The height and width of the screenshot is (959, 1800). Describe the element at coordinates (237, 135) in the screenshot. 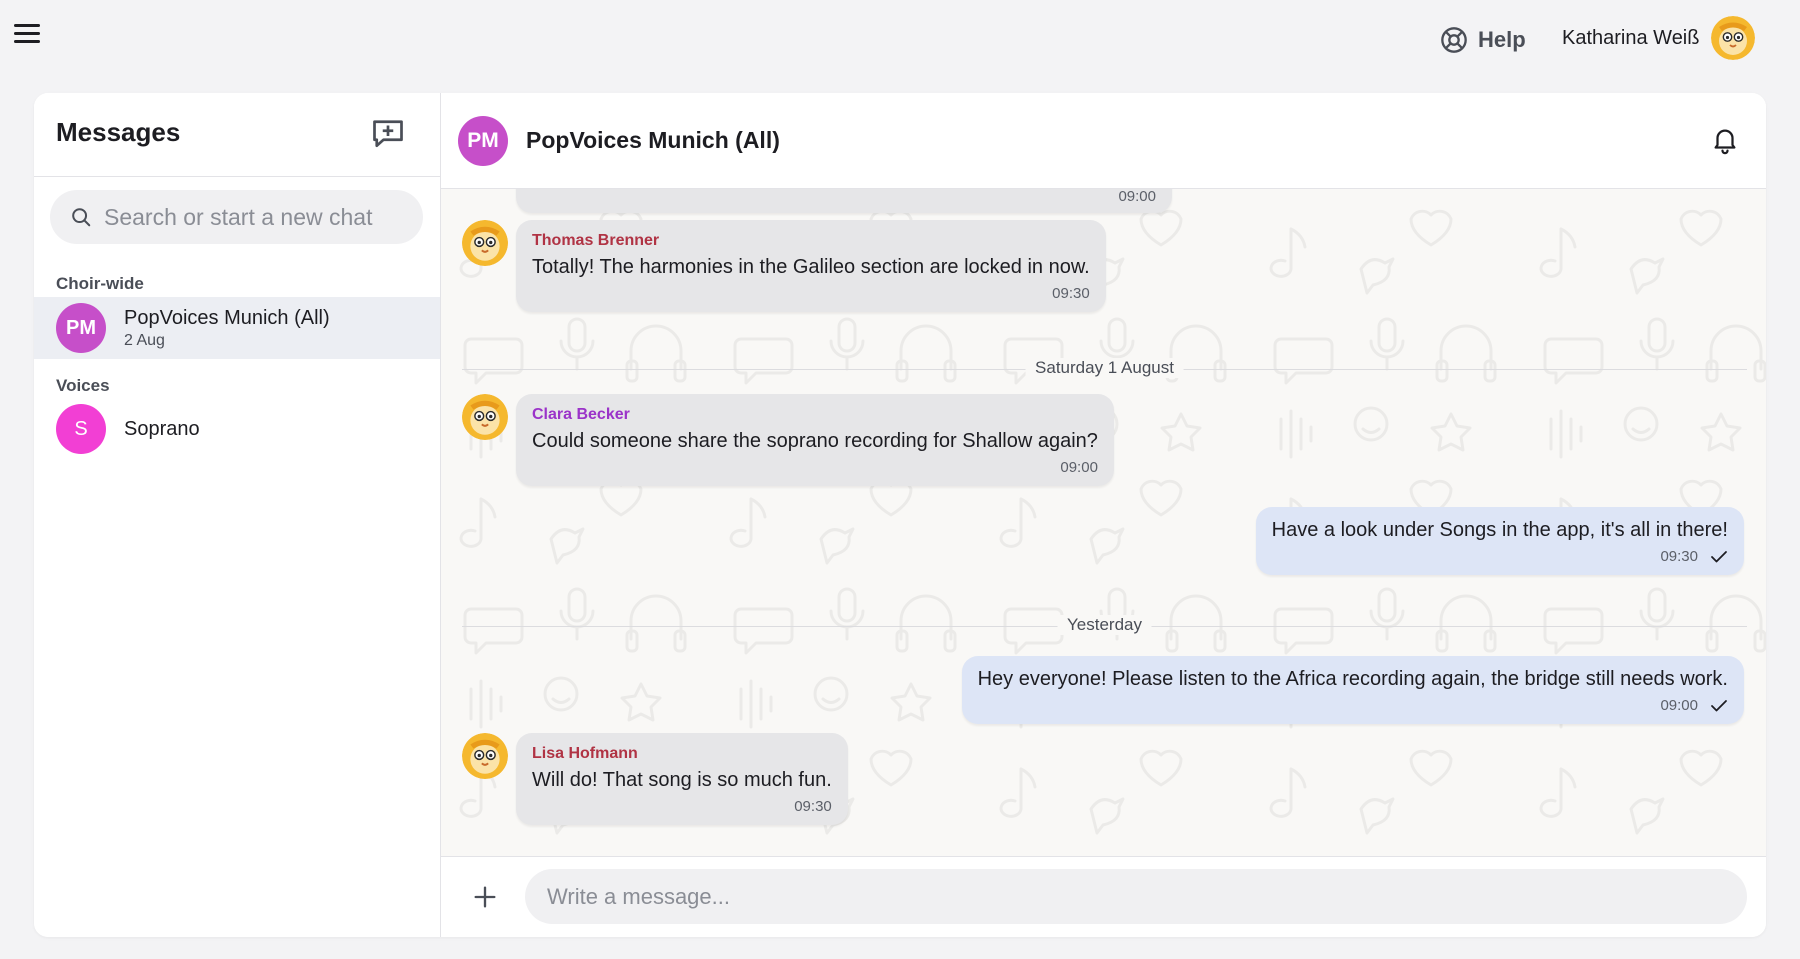

I see `sidebar-header: Messages` at that location.